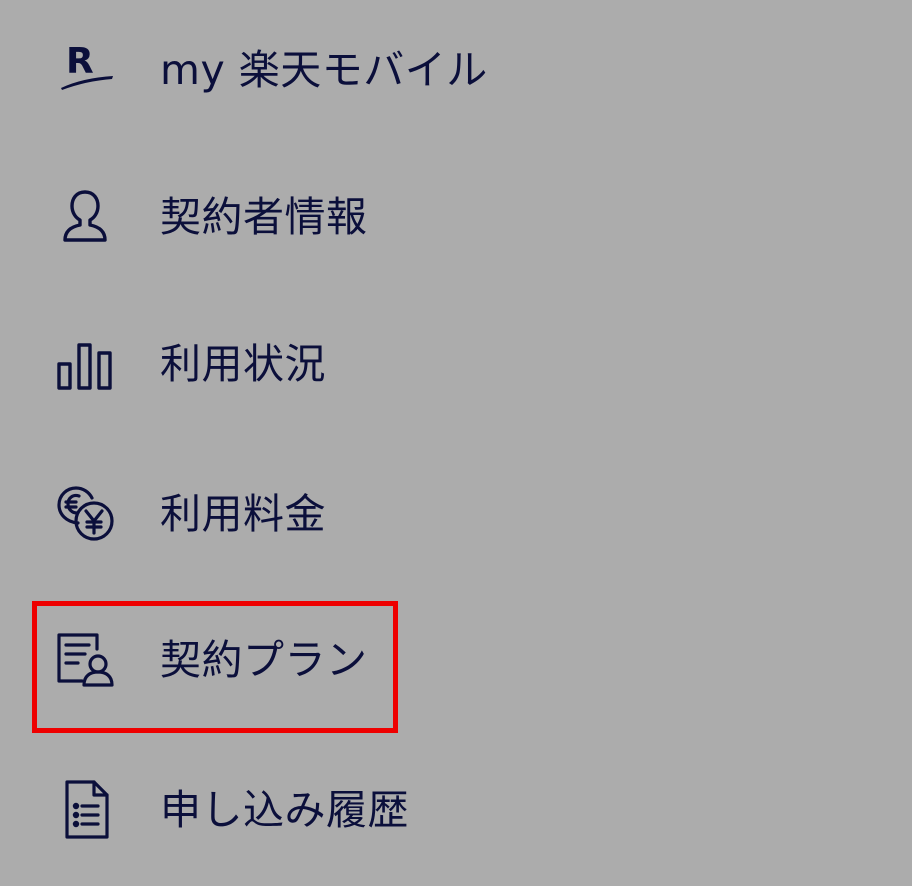 This screenshot has width=912, height=886. What do you see at coordinates (324, 69) in the screenshot?
I see `menu-item-label: my 楽天モバイル` at bounding box center [324, 69].